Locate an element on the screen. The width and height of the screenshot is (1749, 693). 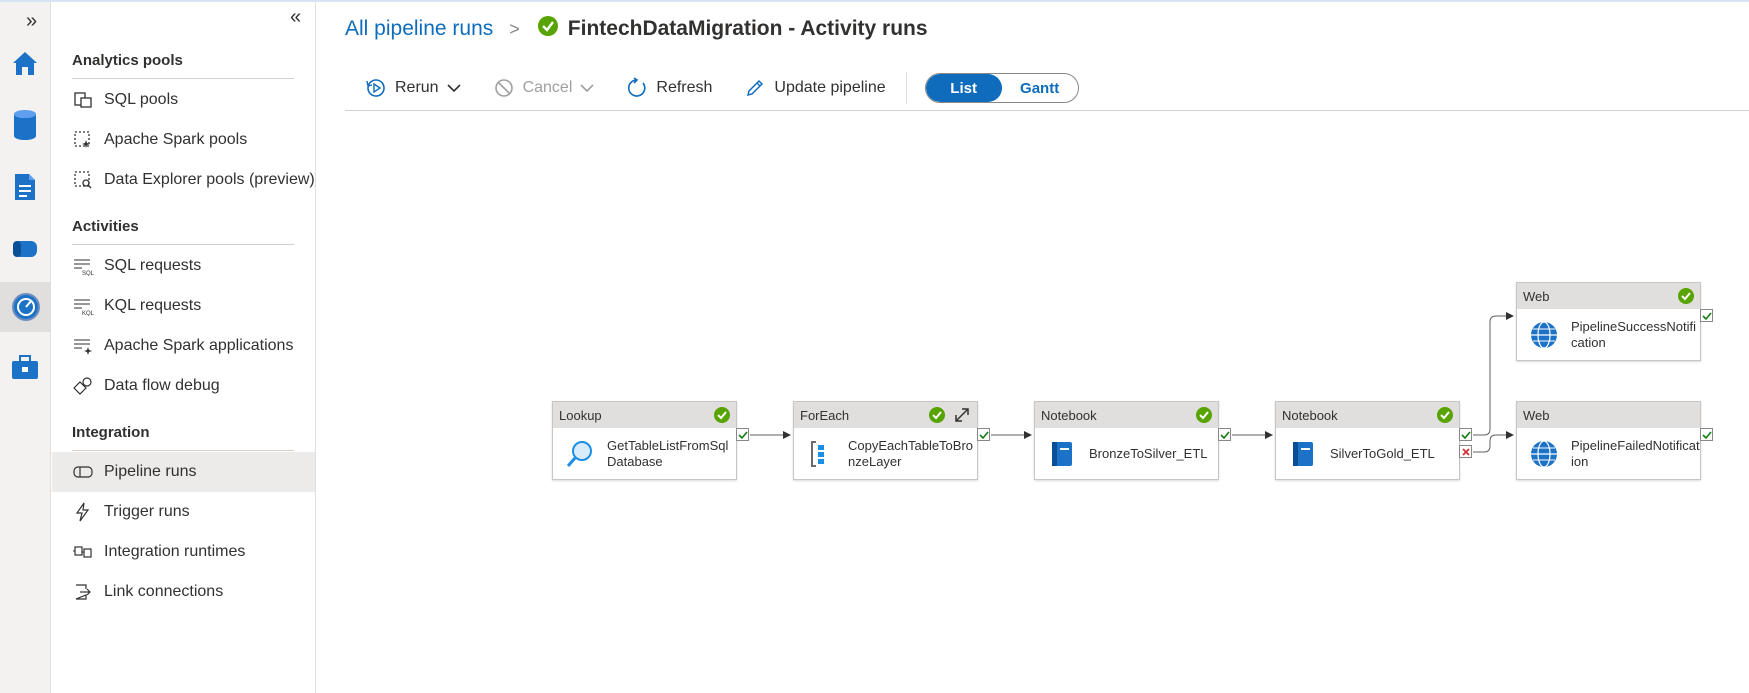
foreach-icon is located at coordinates (821, 454).